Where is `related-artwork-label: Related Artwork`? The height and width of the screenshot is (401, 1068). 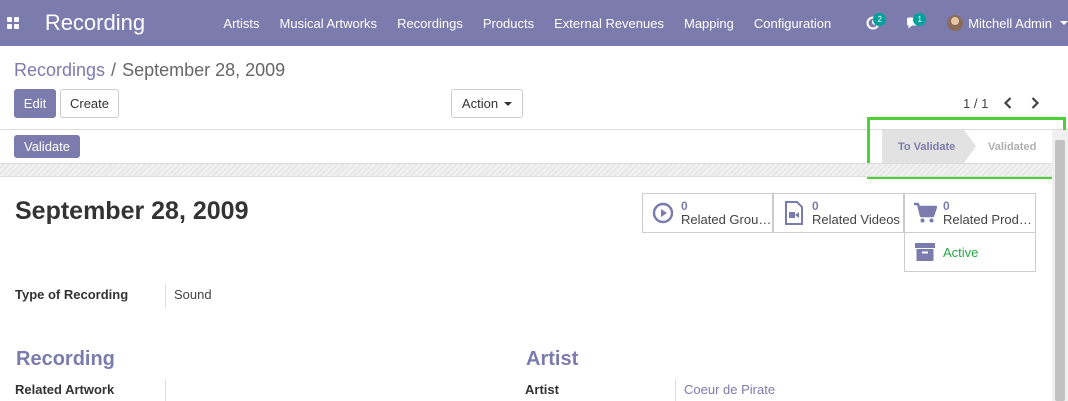
related-artwork-label: Related Artwork is located at coordinates (65, 389).